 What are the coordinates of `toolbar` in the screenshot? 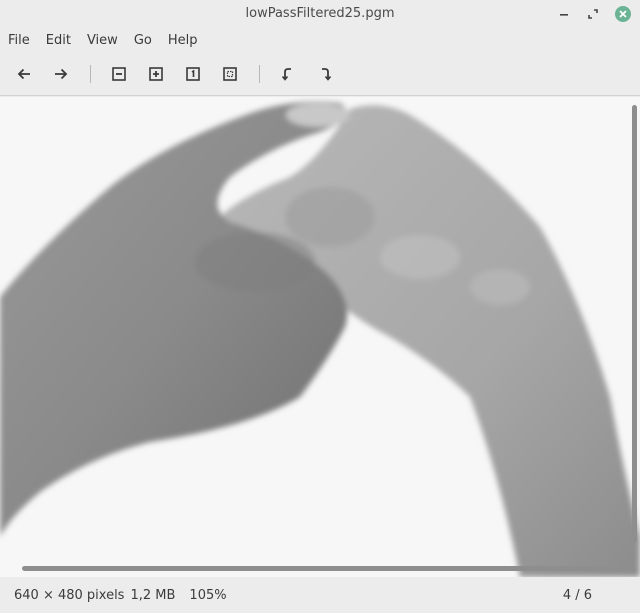 It's located at (320, 74).